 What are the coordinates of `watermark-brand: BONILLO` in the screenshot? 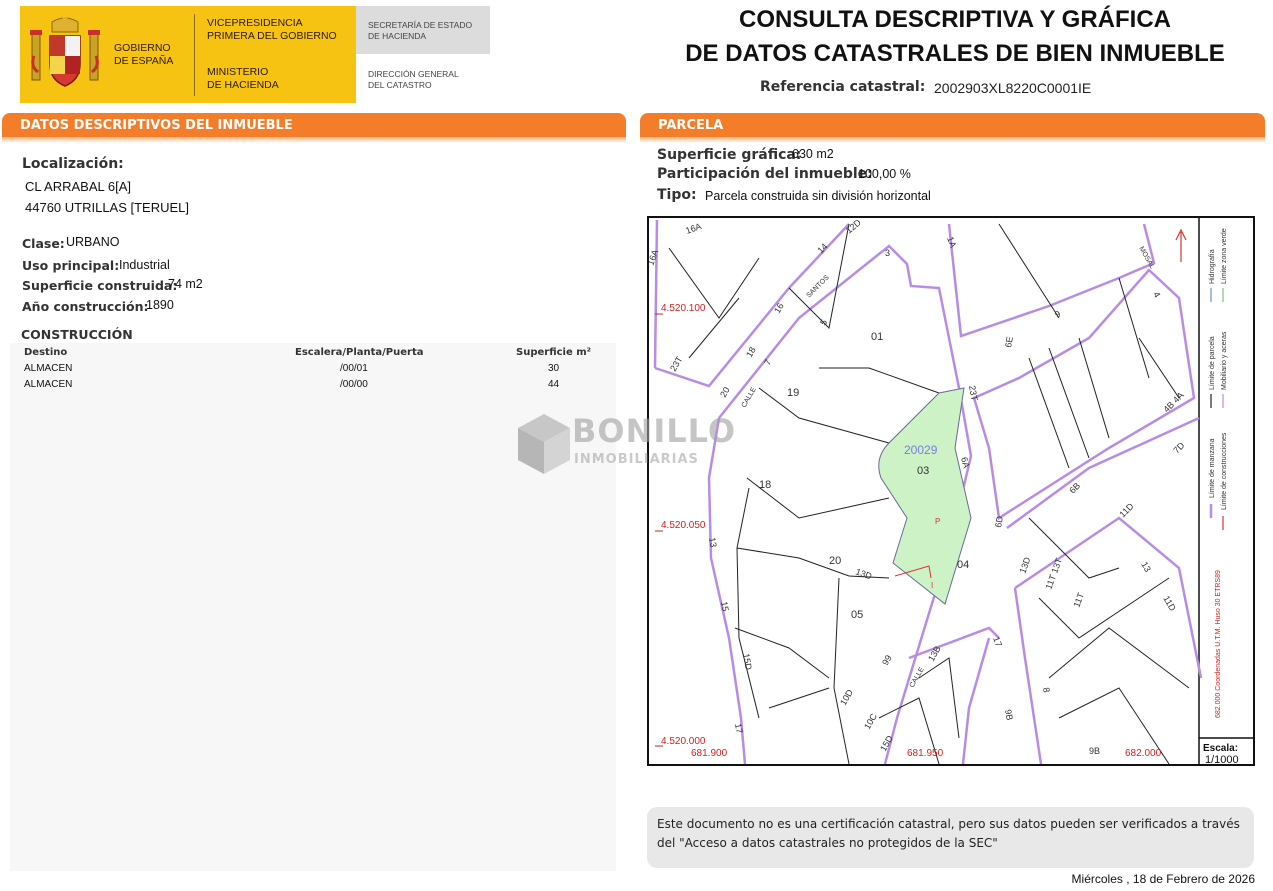 It's located at (654, 431).